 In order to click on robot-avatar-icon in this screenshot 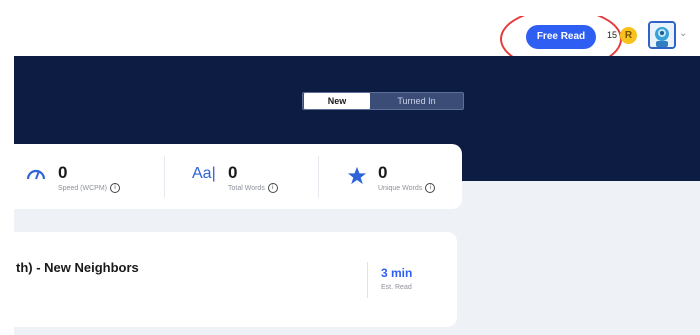, I will do `click(662, 35)`.